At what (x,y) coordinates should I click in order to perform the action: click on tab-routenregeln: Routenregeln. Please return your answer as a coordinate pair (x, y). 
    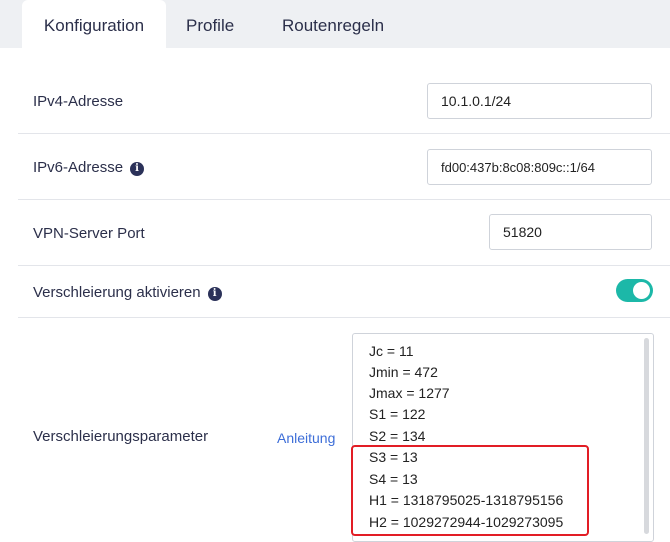
    Looking at the image, I should click on (333, 24).